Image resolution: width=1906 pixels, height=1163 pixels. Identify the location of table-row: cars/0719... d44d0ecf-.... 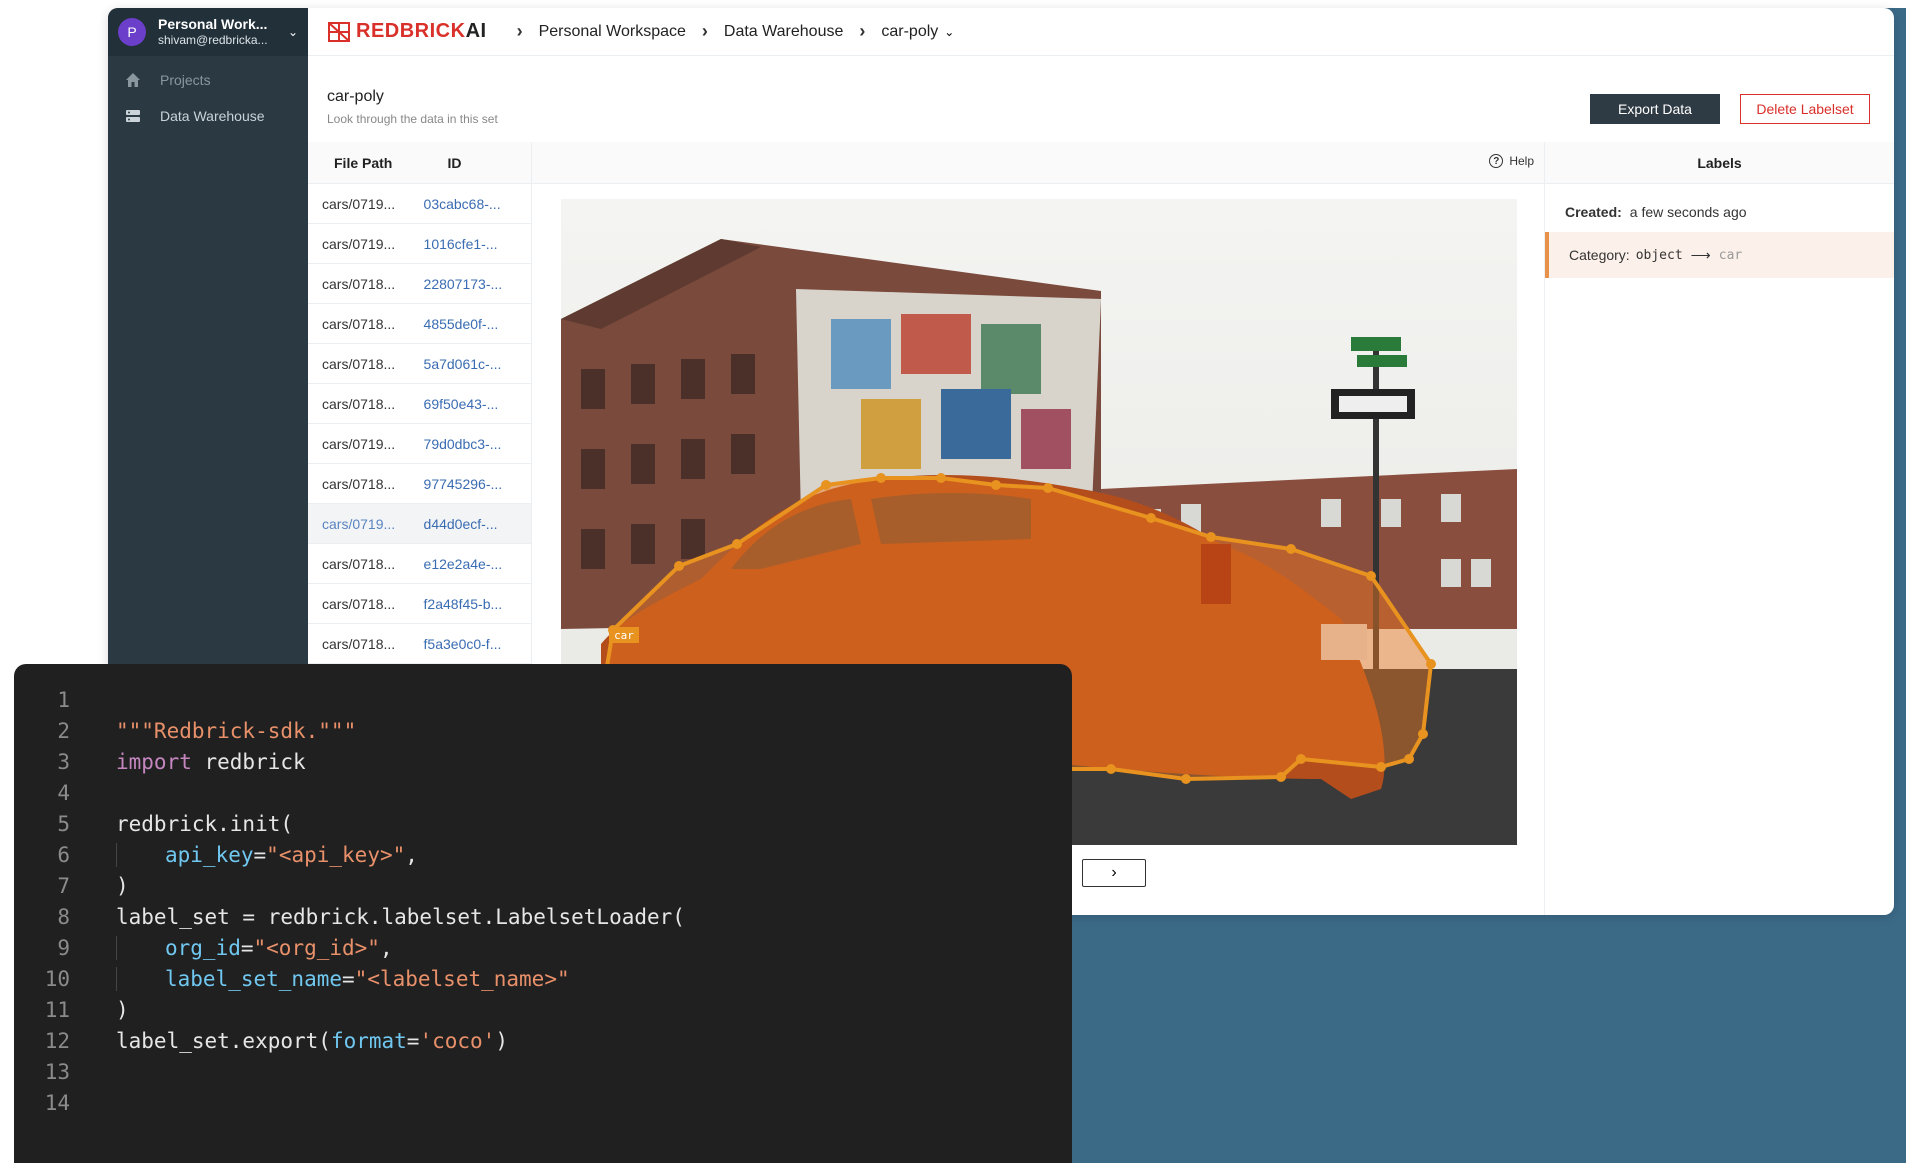
(419, 524).